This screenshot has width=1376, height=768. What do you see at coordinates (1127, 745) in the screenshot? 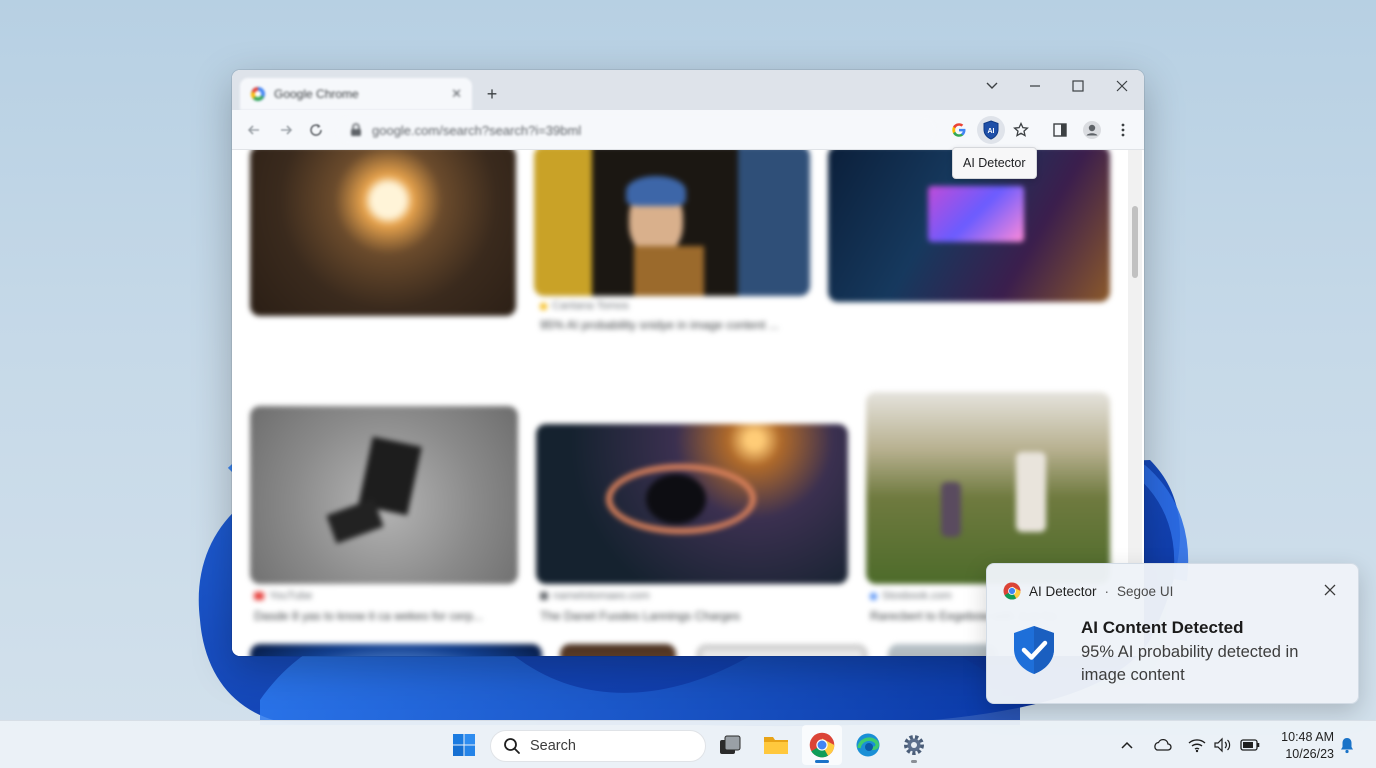
I see `show-hidden-icons-chevron-icon` at bounding box center [1127, 745].